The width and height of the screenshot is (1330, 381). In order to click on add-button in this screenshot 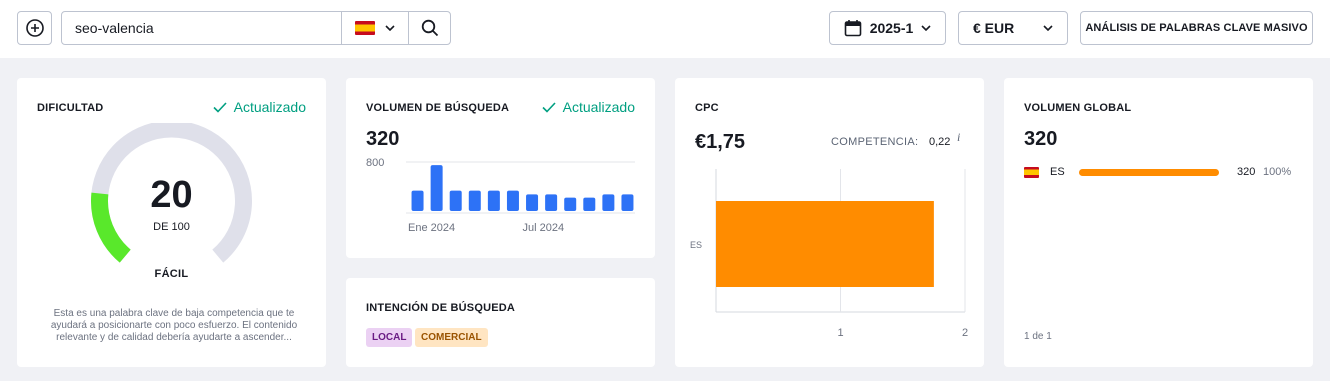, I will do `click(34, 28)`.